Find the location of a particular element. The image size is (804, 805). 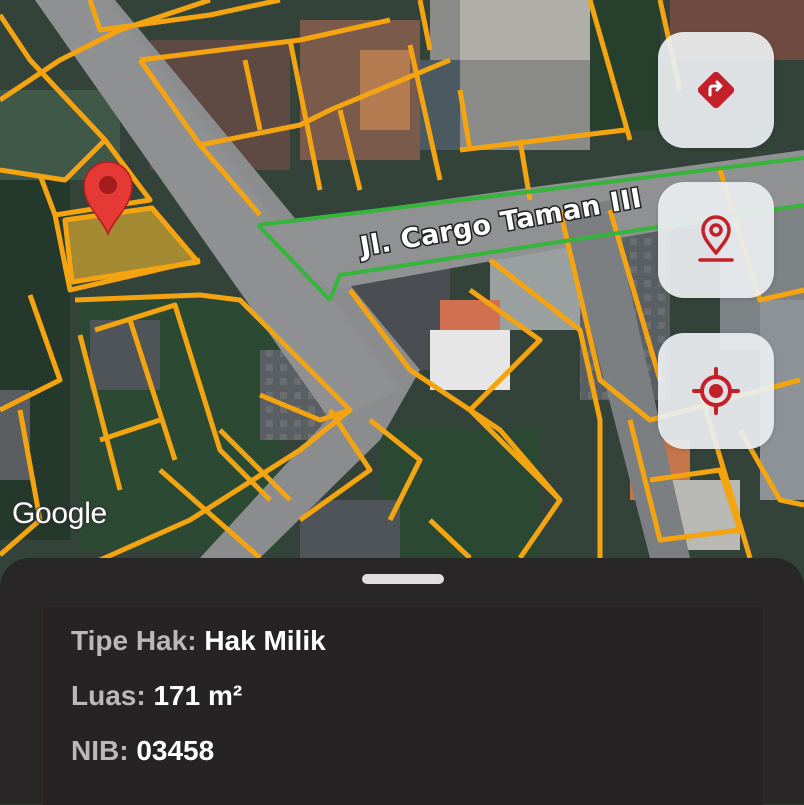

location-pin-icon is located at coordinates (716, 238).